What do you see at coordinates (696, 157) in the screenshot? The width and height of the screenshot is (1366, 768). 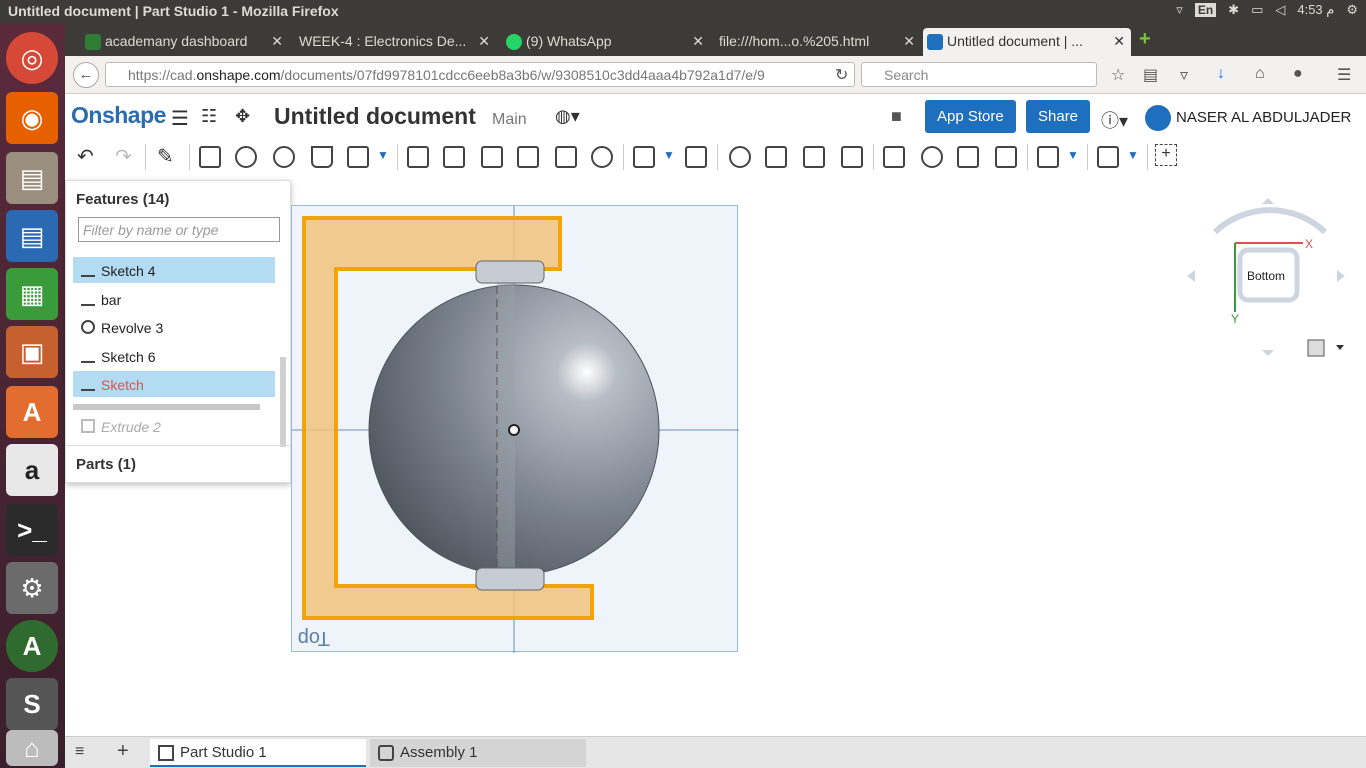 I see `mirror-tool-icon` at bounding box center [696, 157].